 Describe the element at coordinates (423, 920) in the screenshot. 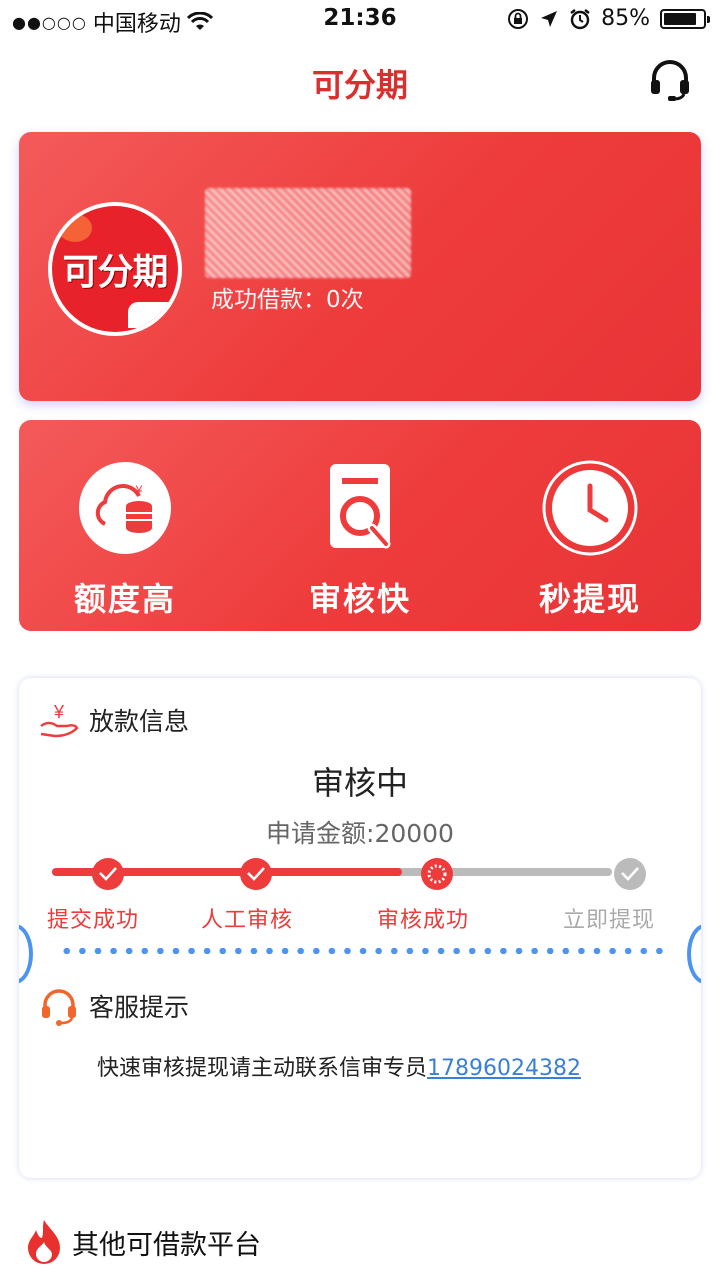

I see `step-label-approved: 审核成功` at that location.